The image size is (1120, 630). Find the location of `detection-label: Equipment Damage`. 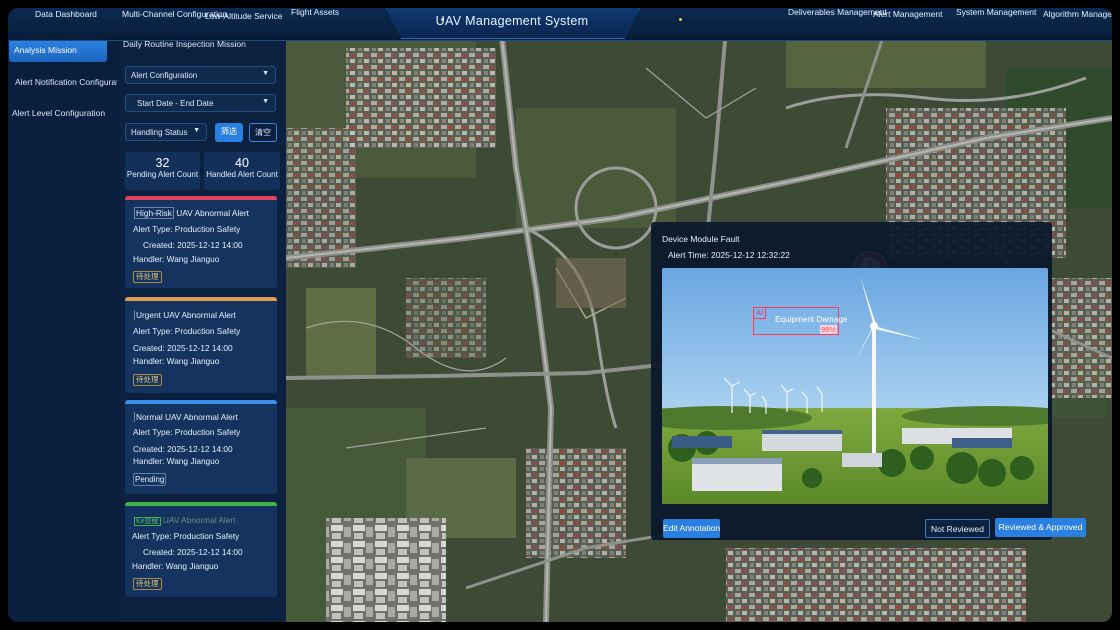

detection-label: Equipment Damage is located at coordinates (811, 319).